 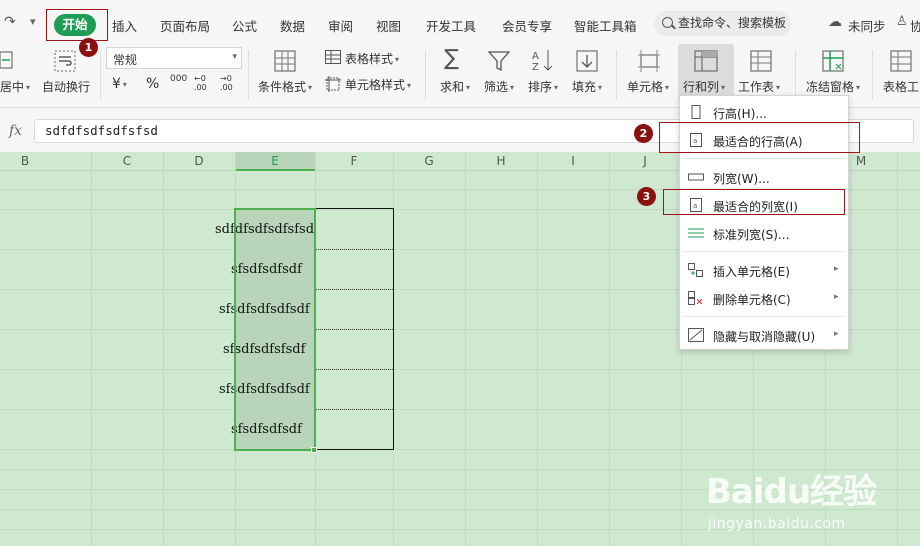 What do you see at coordinates (429, 161) in the screenshot?
I see `column-header: G` at bounding box center [429, 161].